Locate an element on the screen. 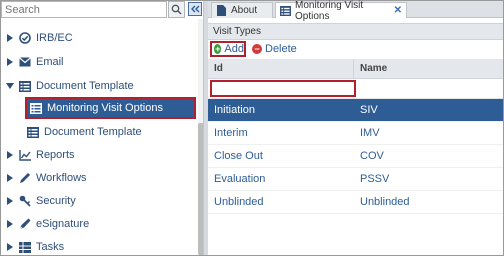  tree-item-document-template-child: Document Template is located at coordinates (82, 132).